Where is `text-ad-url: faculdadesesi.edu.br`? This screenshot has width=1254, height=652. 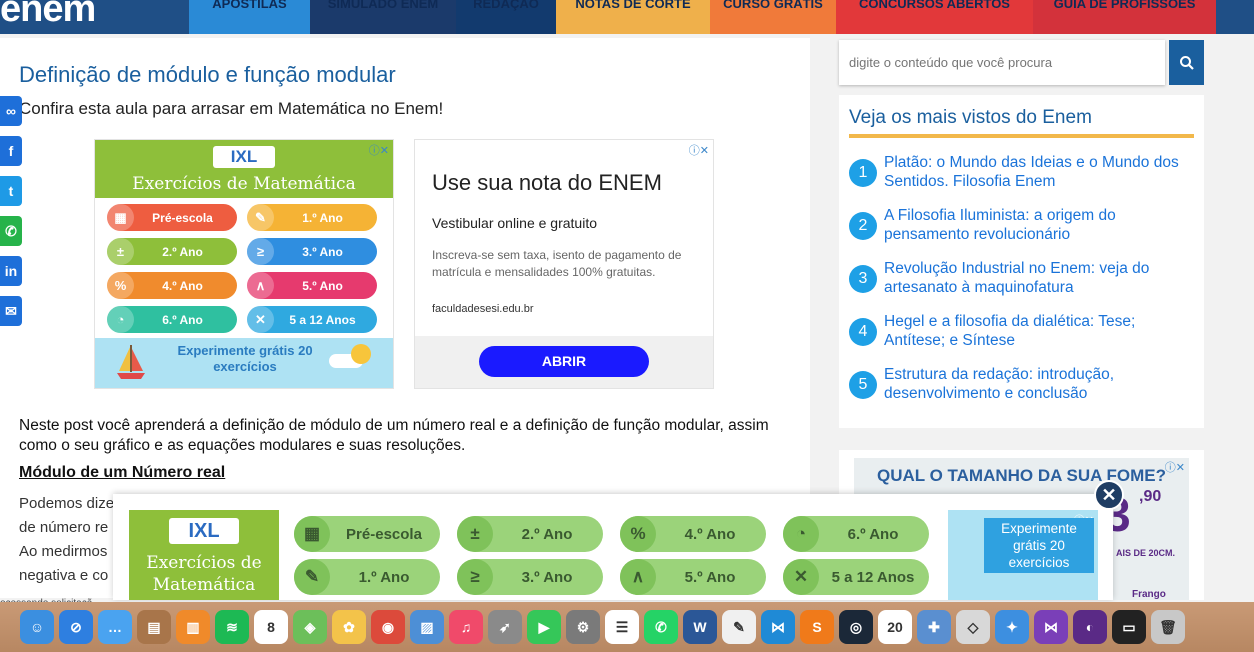 text-ad-url: faculdadesesi.edu.br is located at coordinates (483, 309).